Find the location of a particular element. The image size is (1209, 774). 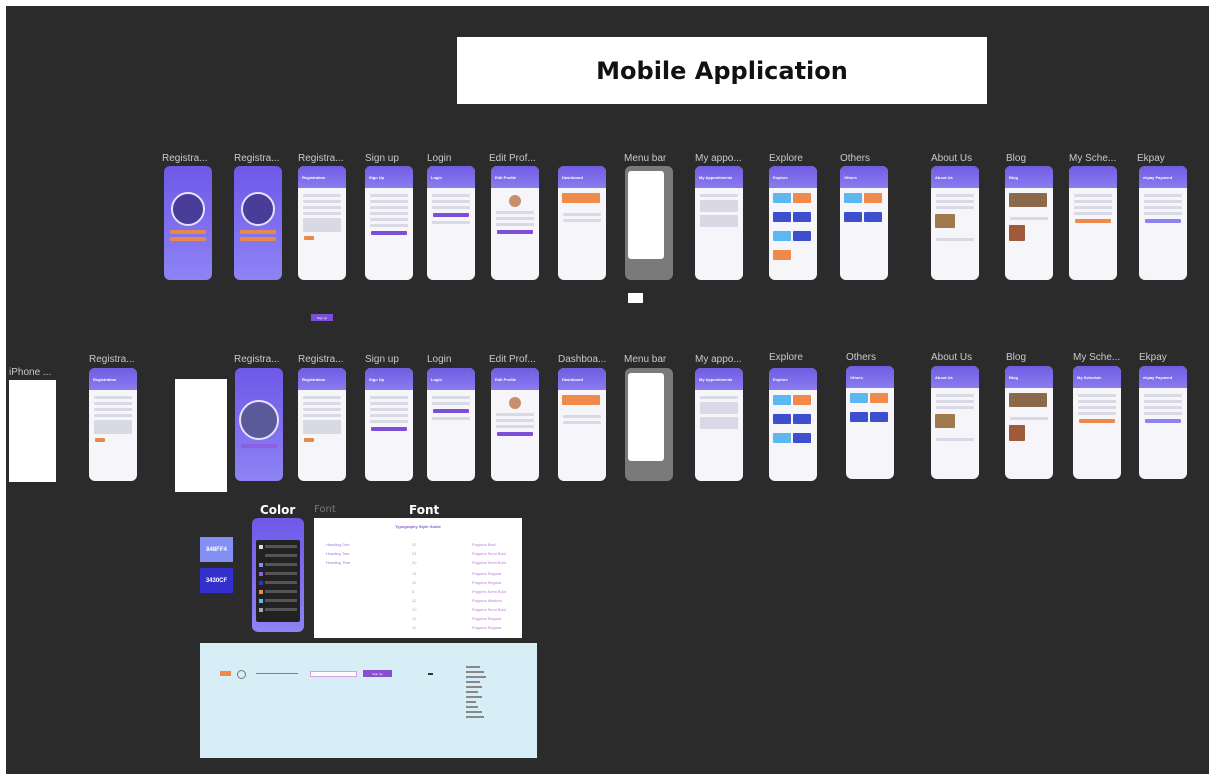

screen-my-appointments-r2: My Appointments is located at coordinates (719, 424).